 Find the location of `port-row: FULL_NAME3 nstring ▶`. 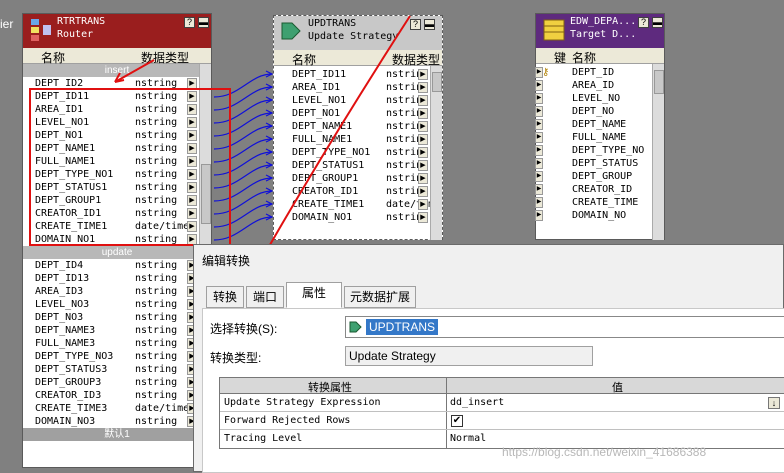

port-row: FULL_NAME3 nstring ▶ is located at coordinates (117, 343).